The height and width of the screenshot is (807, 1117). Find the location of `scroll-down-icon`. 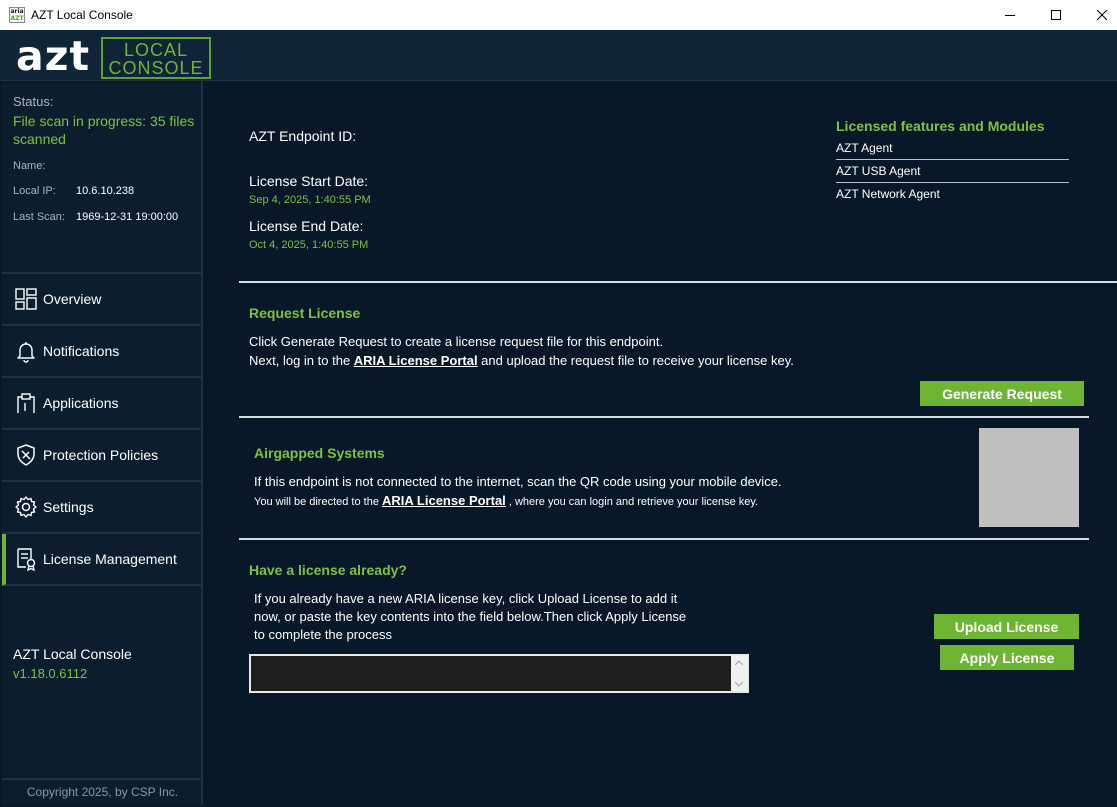

scroll-down-icon is located at coordinates (739, 684).